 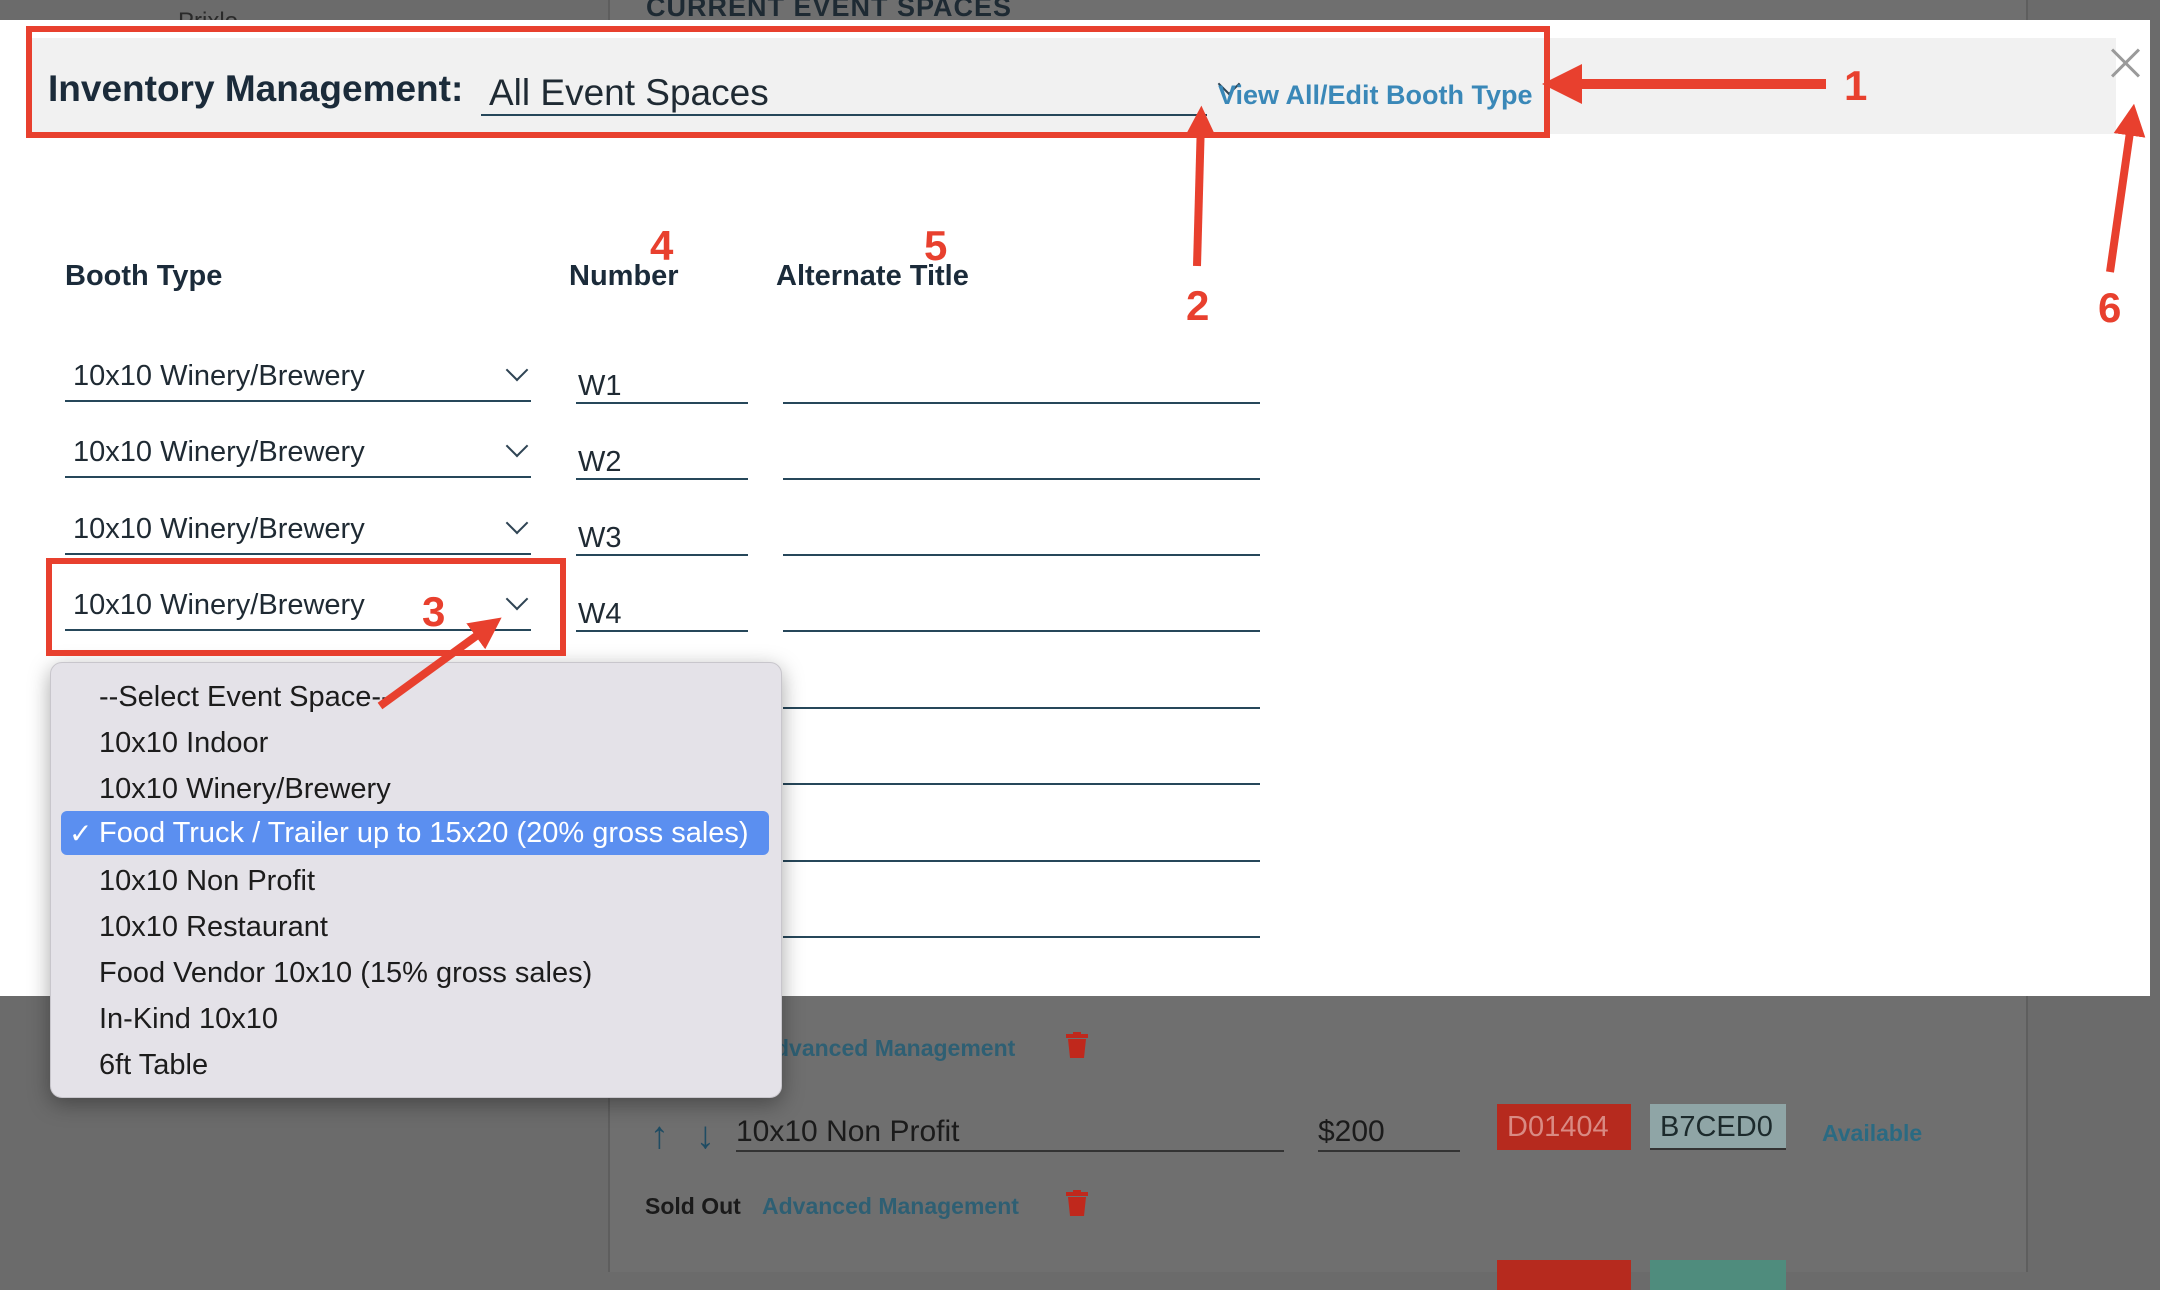 What do you see at coordinates (434, 611) in the screenshot?
I see `annotation-number-3: 3` at bounding box center [434, 611].